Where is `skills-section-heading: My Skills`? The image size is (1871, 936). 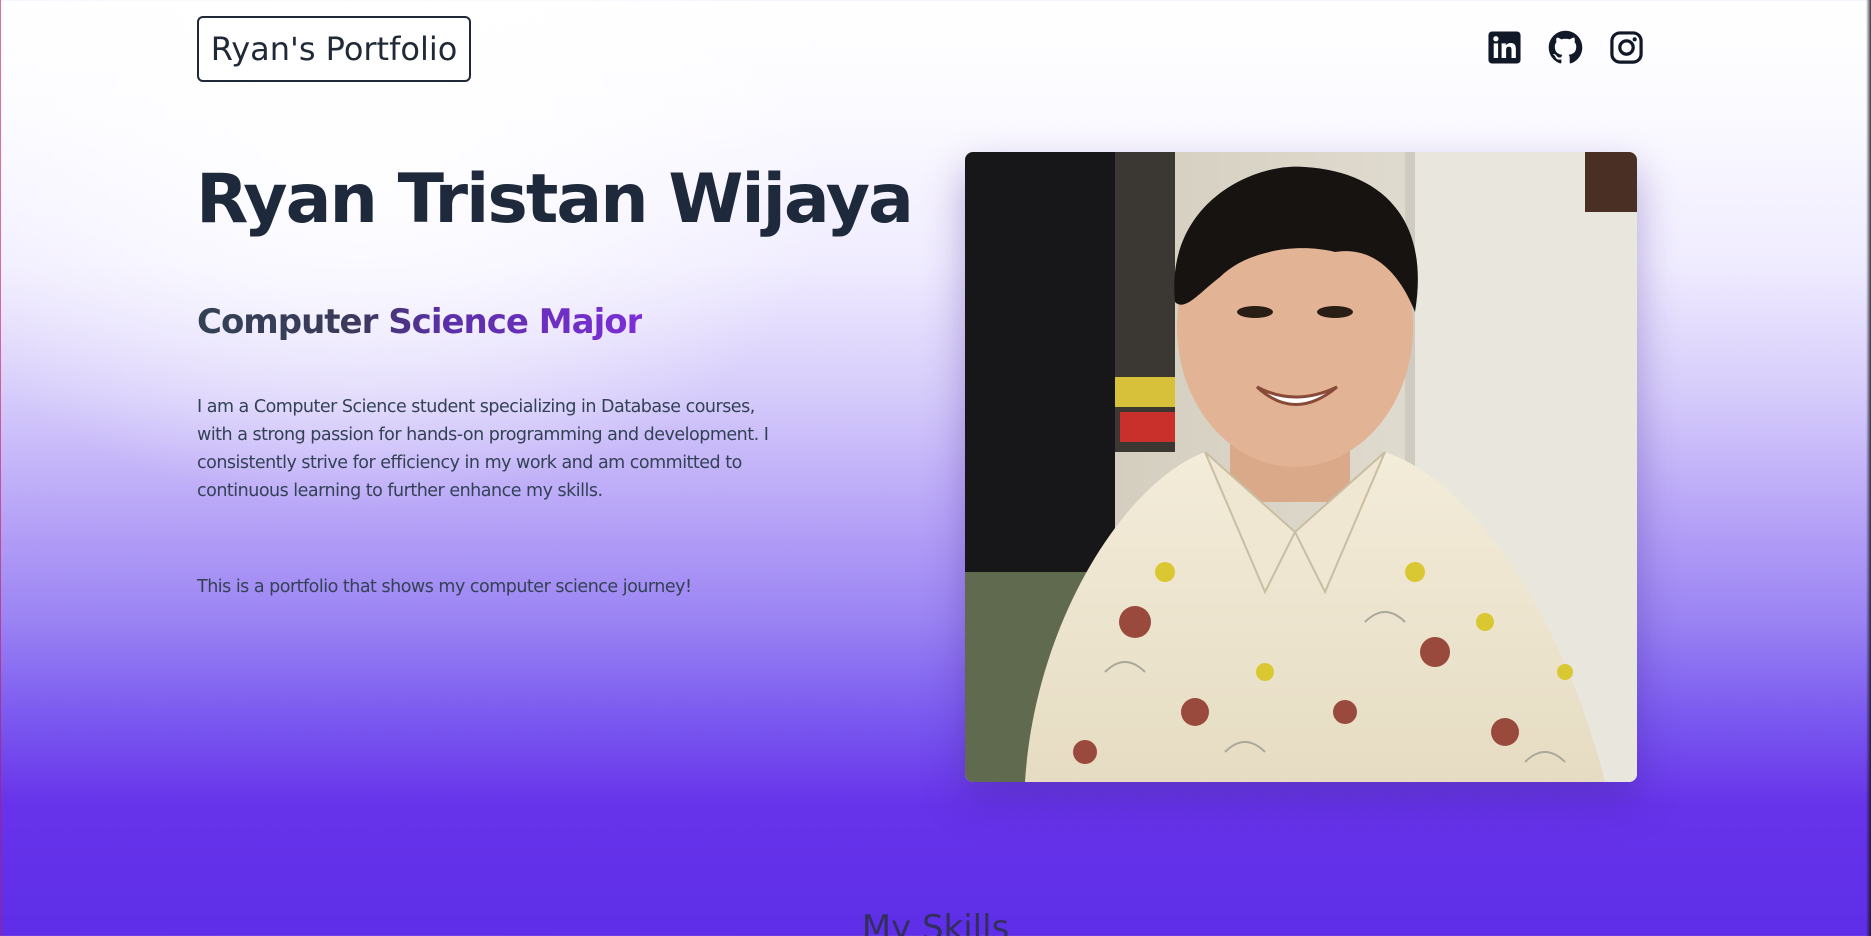 skills-section-heading: My Skills is located at coordinates (935, 922).